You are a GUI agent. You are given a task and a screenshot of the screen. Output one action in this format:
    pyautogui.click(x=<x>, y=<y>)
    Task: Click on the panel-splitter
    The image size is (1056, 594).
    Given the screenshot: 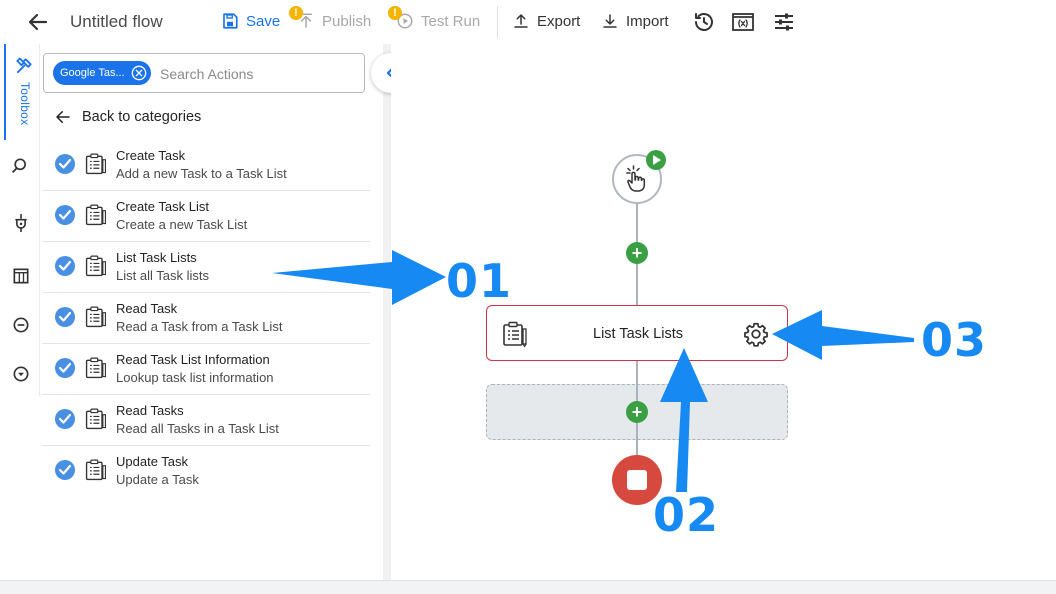 What is the action you would take?
    pyautogui.click(x=387, y=312)
    